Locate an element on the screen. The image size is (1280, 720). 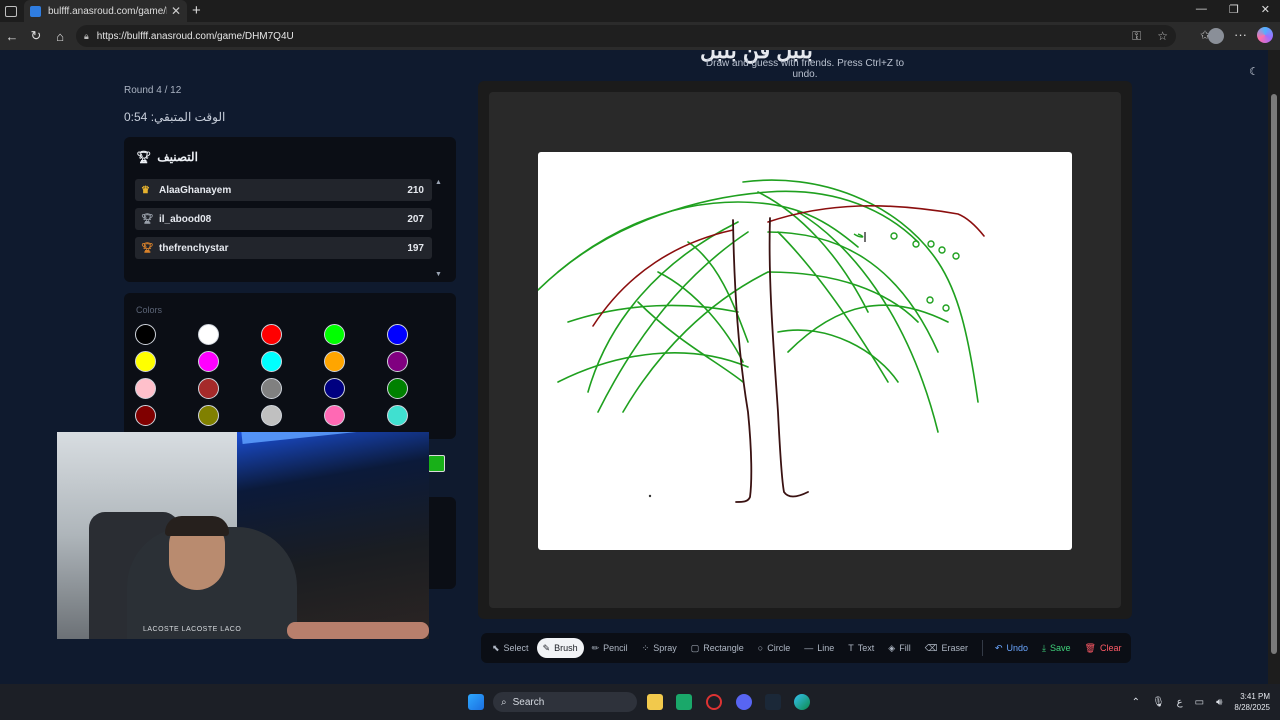
leaderboard-header: 🏆︎ التصنيف is located at coordinates (167, 157).